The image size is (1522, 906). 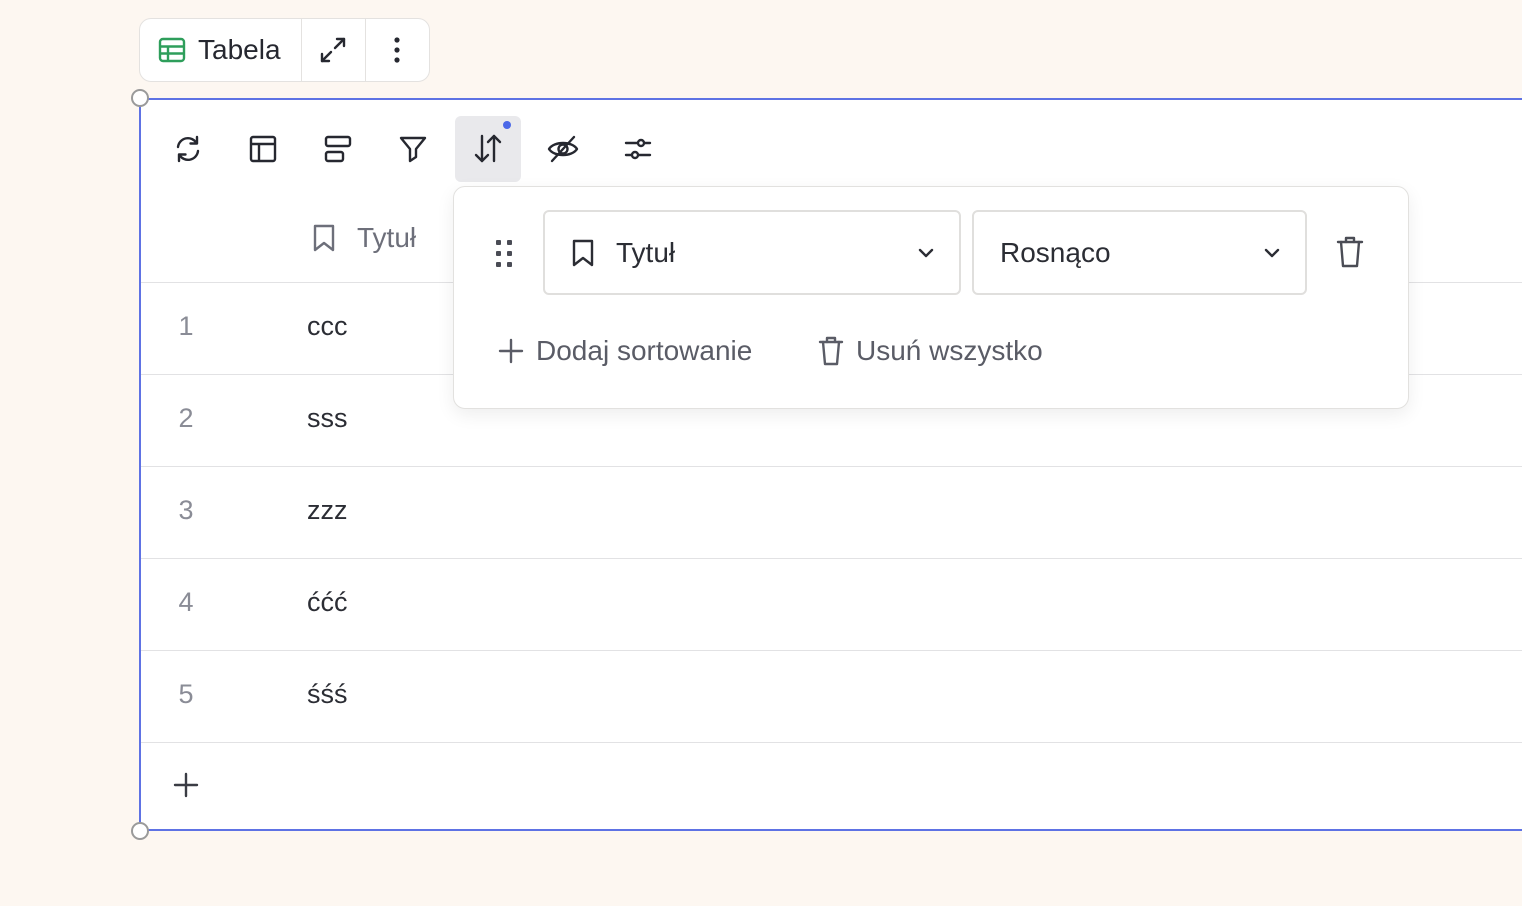 What do you see at coordinates (172, 50) in the screenshot?
I see `table-icon` at bounding box center [172, 50].